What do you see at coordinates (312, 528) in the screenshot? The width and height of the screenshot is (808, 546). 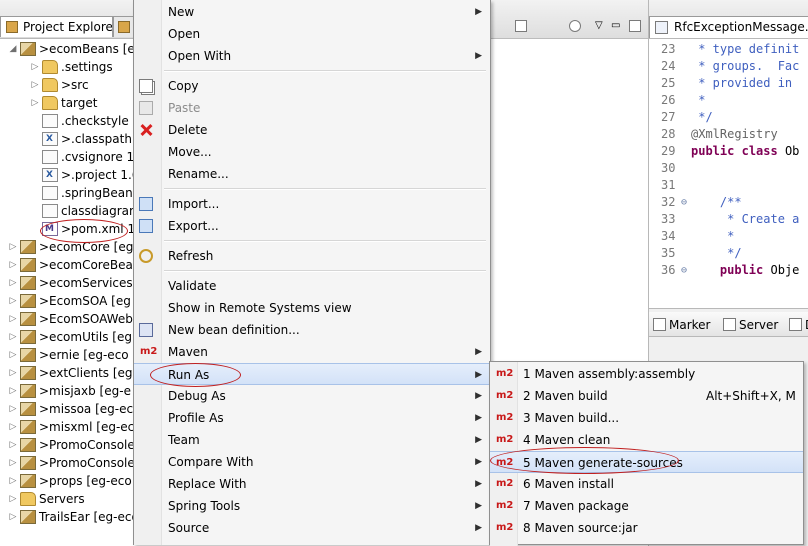 I see `menu-item-source: Source ▶` at bounding box center [312, 528].